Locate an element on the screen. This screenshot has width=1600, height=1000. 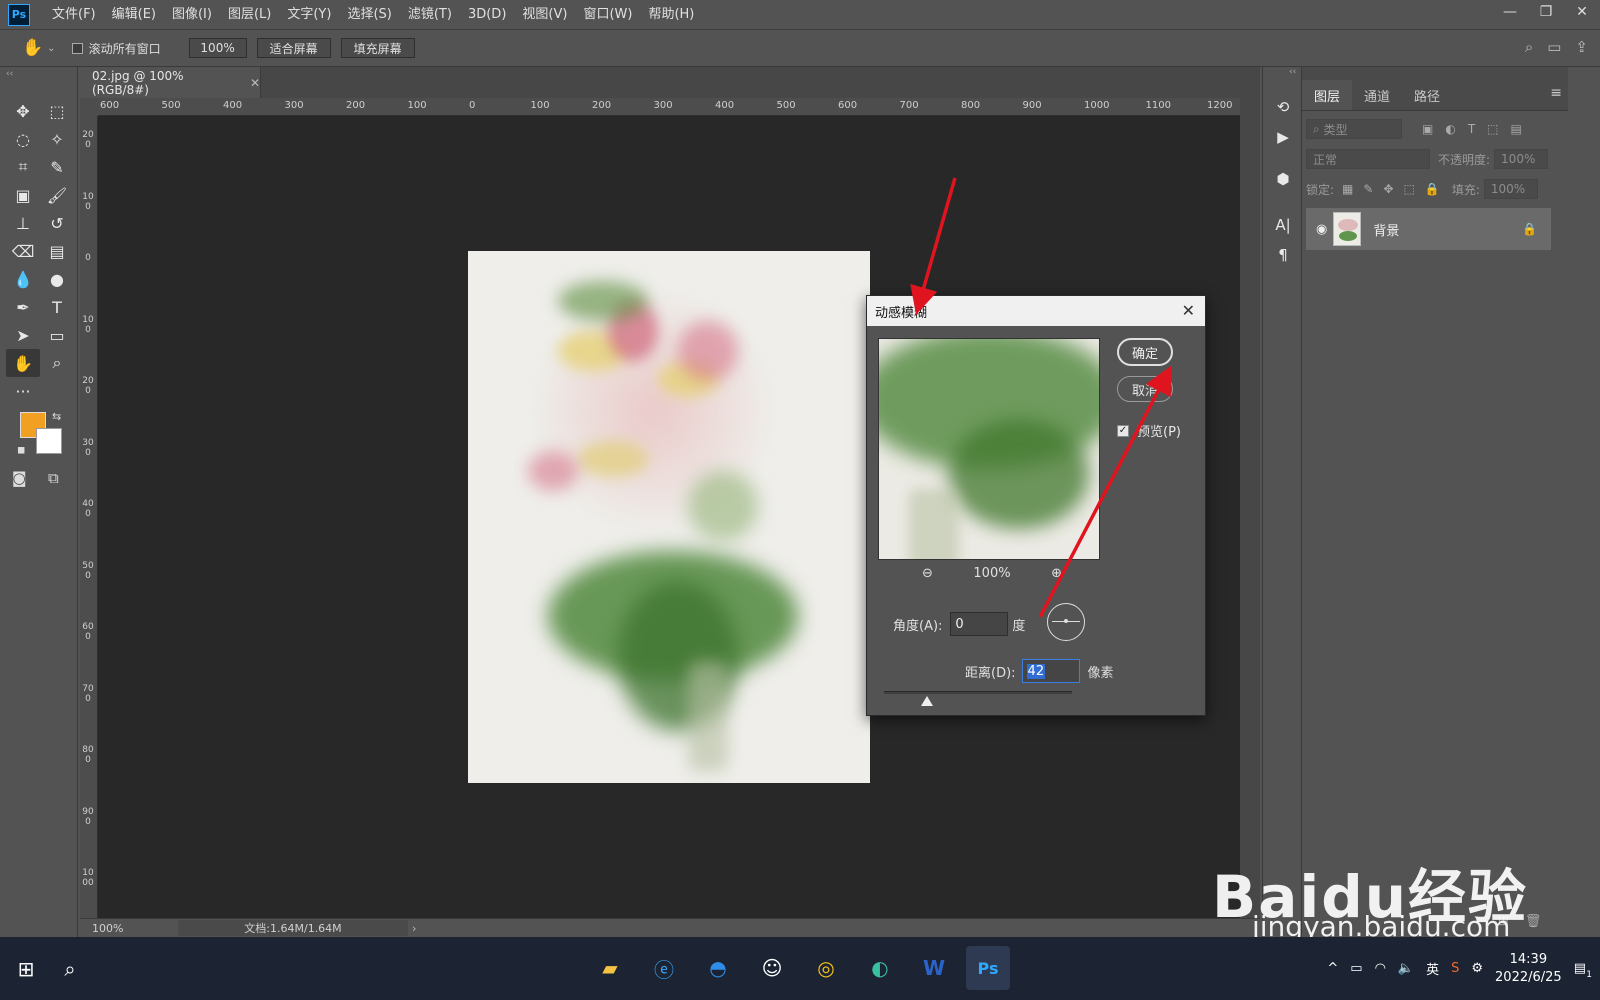
settings-gear-icon: ⚙ is located at coordinates (1477, 968).